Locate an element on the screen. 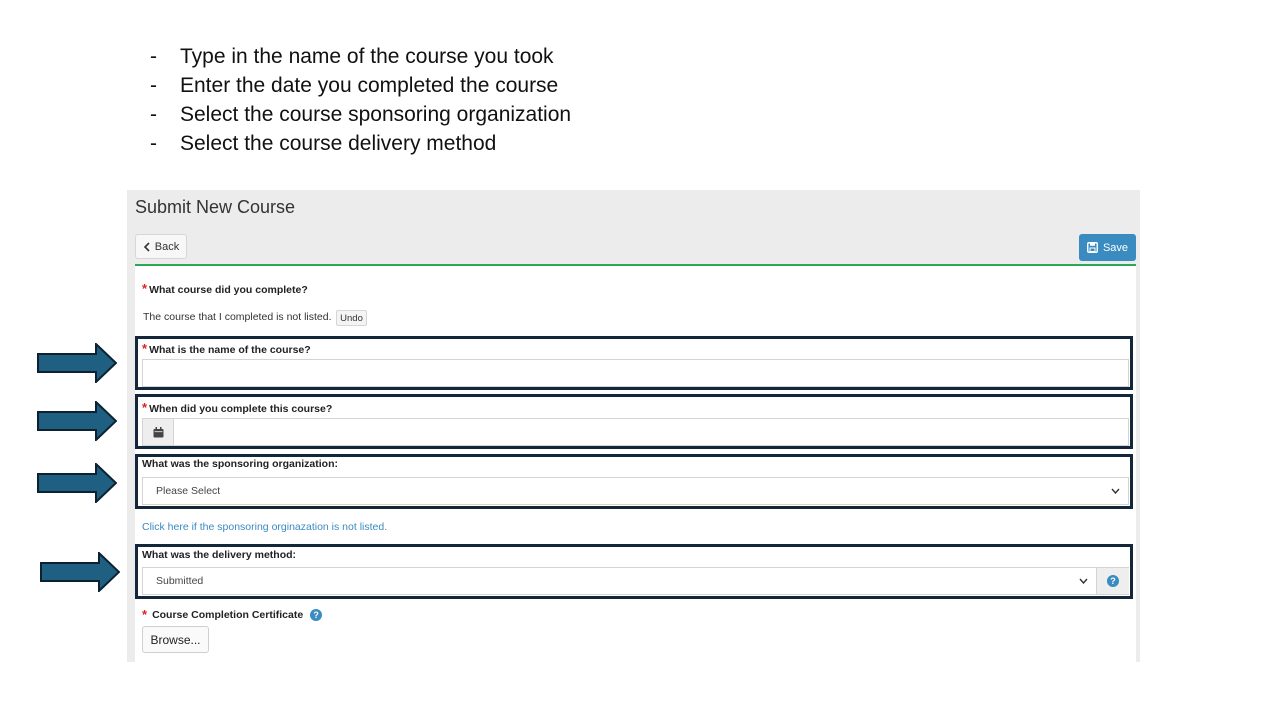 The width and height of the screenshot is (1271, 712). delivery-label: What was the delivery method: is located at coordinates (219, 555).